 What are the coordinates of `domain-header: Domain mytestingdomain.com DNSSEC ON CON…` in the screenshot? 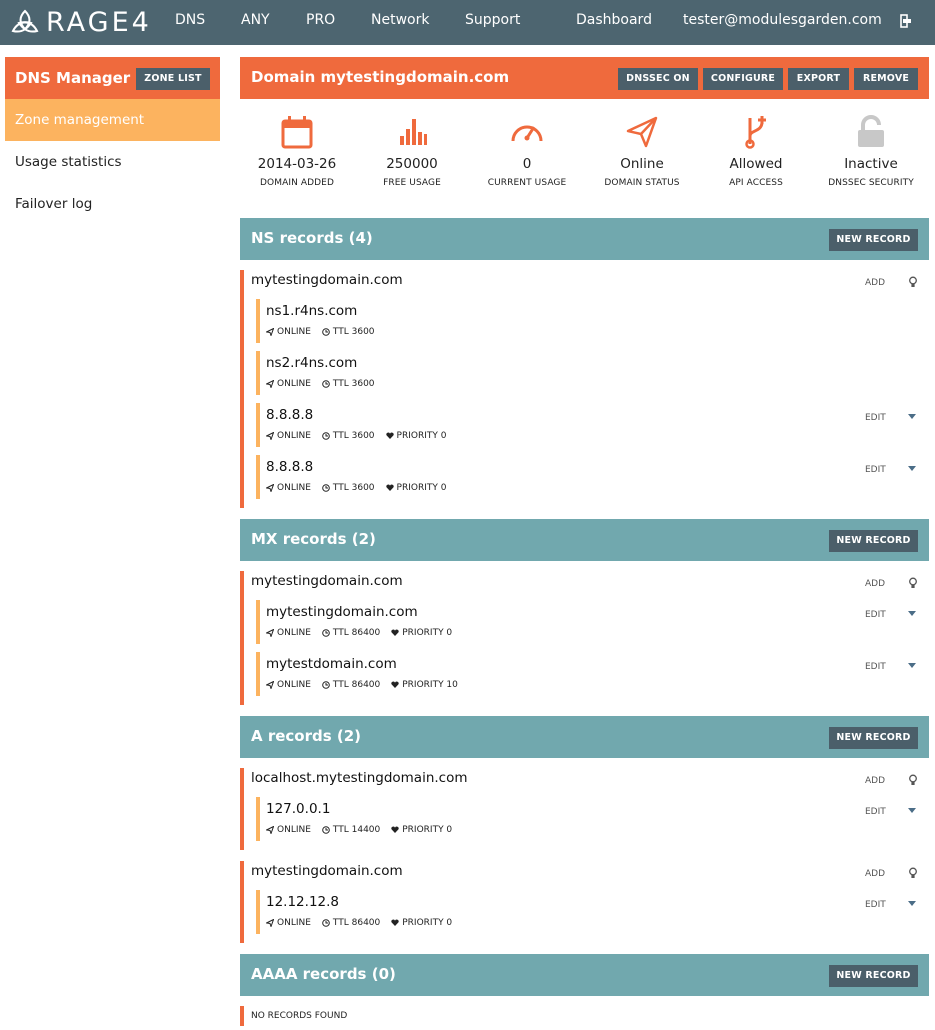 It's located at (584, 78).